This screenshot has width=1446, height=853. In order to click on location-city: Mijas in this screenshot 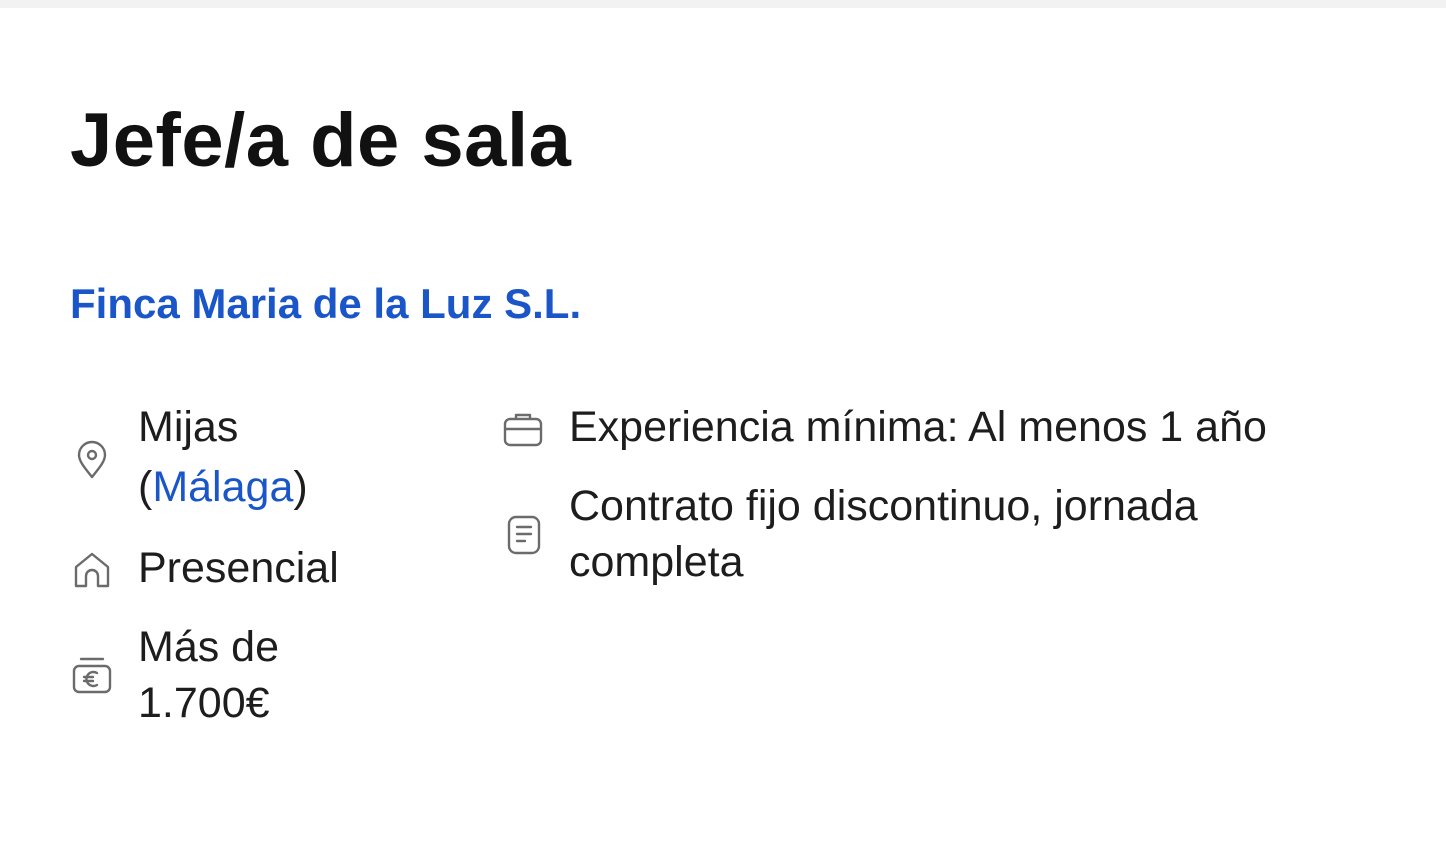, I will do `click(188, 427)`.